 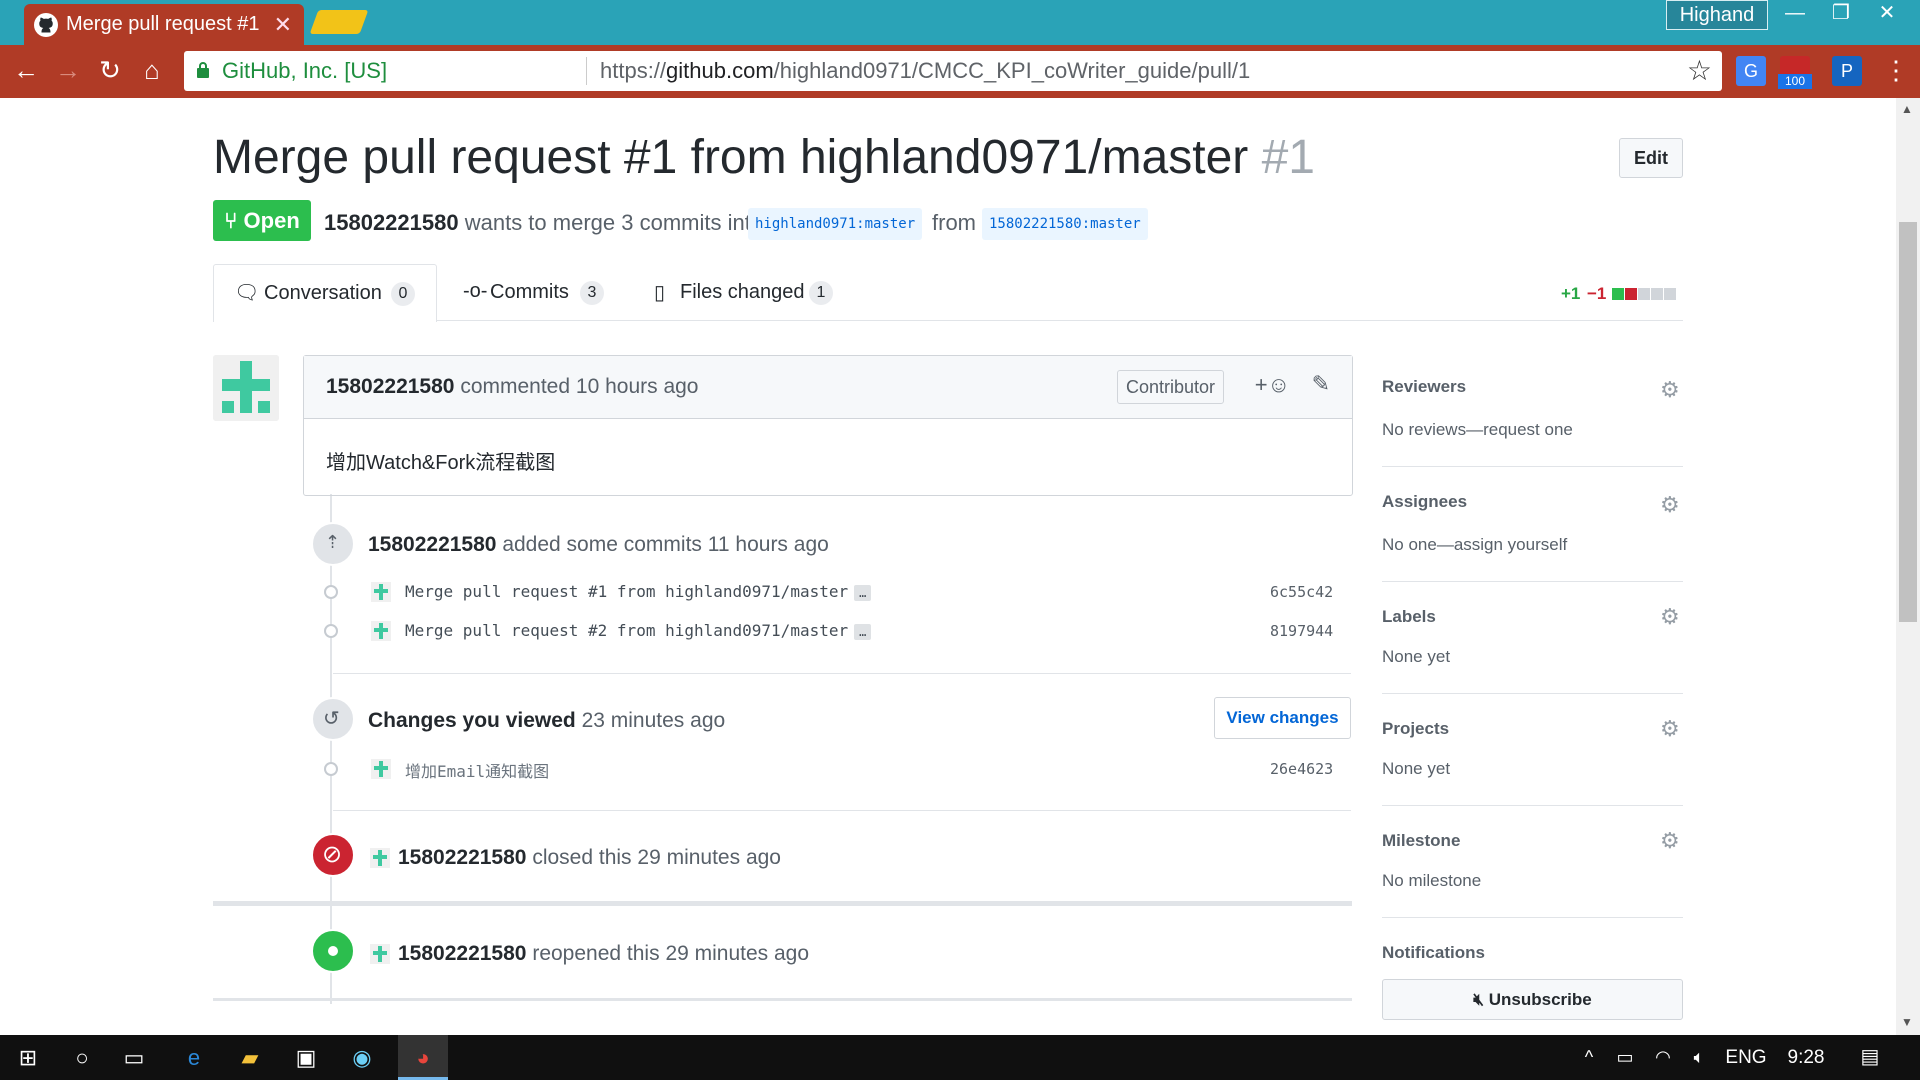 I want to click on assignees-heading: Assignees, so click(x=1424, y=502).